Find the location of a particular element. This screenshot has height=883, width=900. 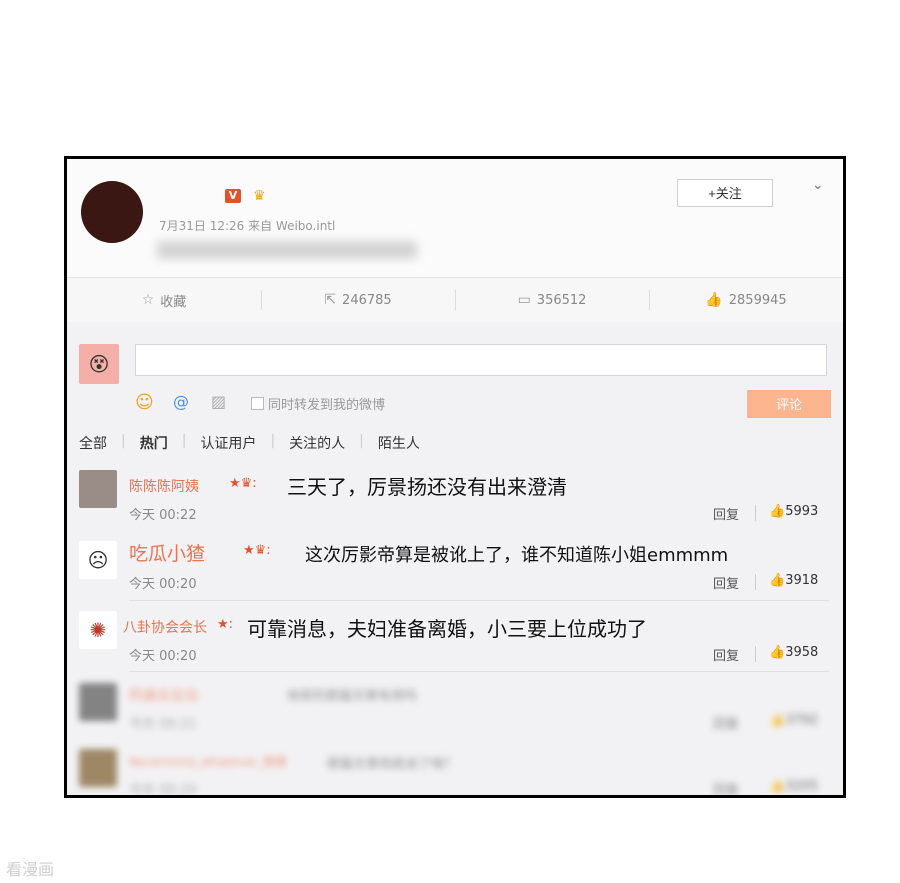

commenter-avatar: ☹ is located at coordinates (98, 560).